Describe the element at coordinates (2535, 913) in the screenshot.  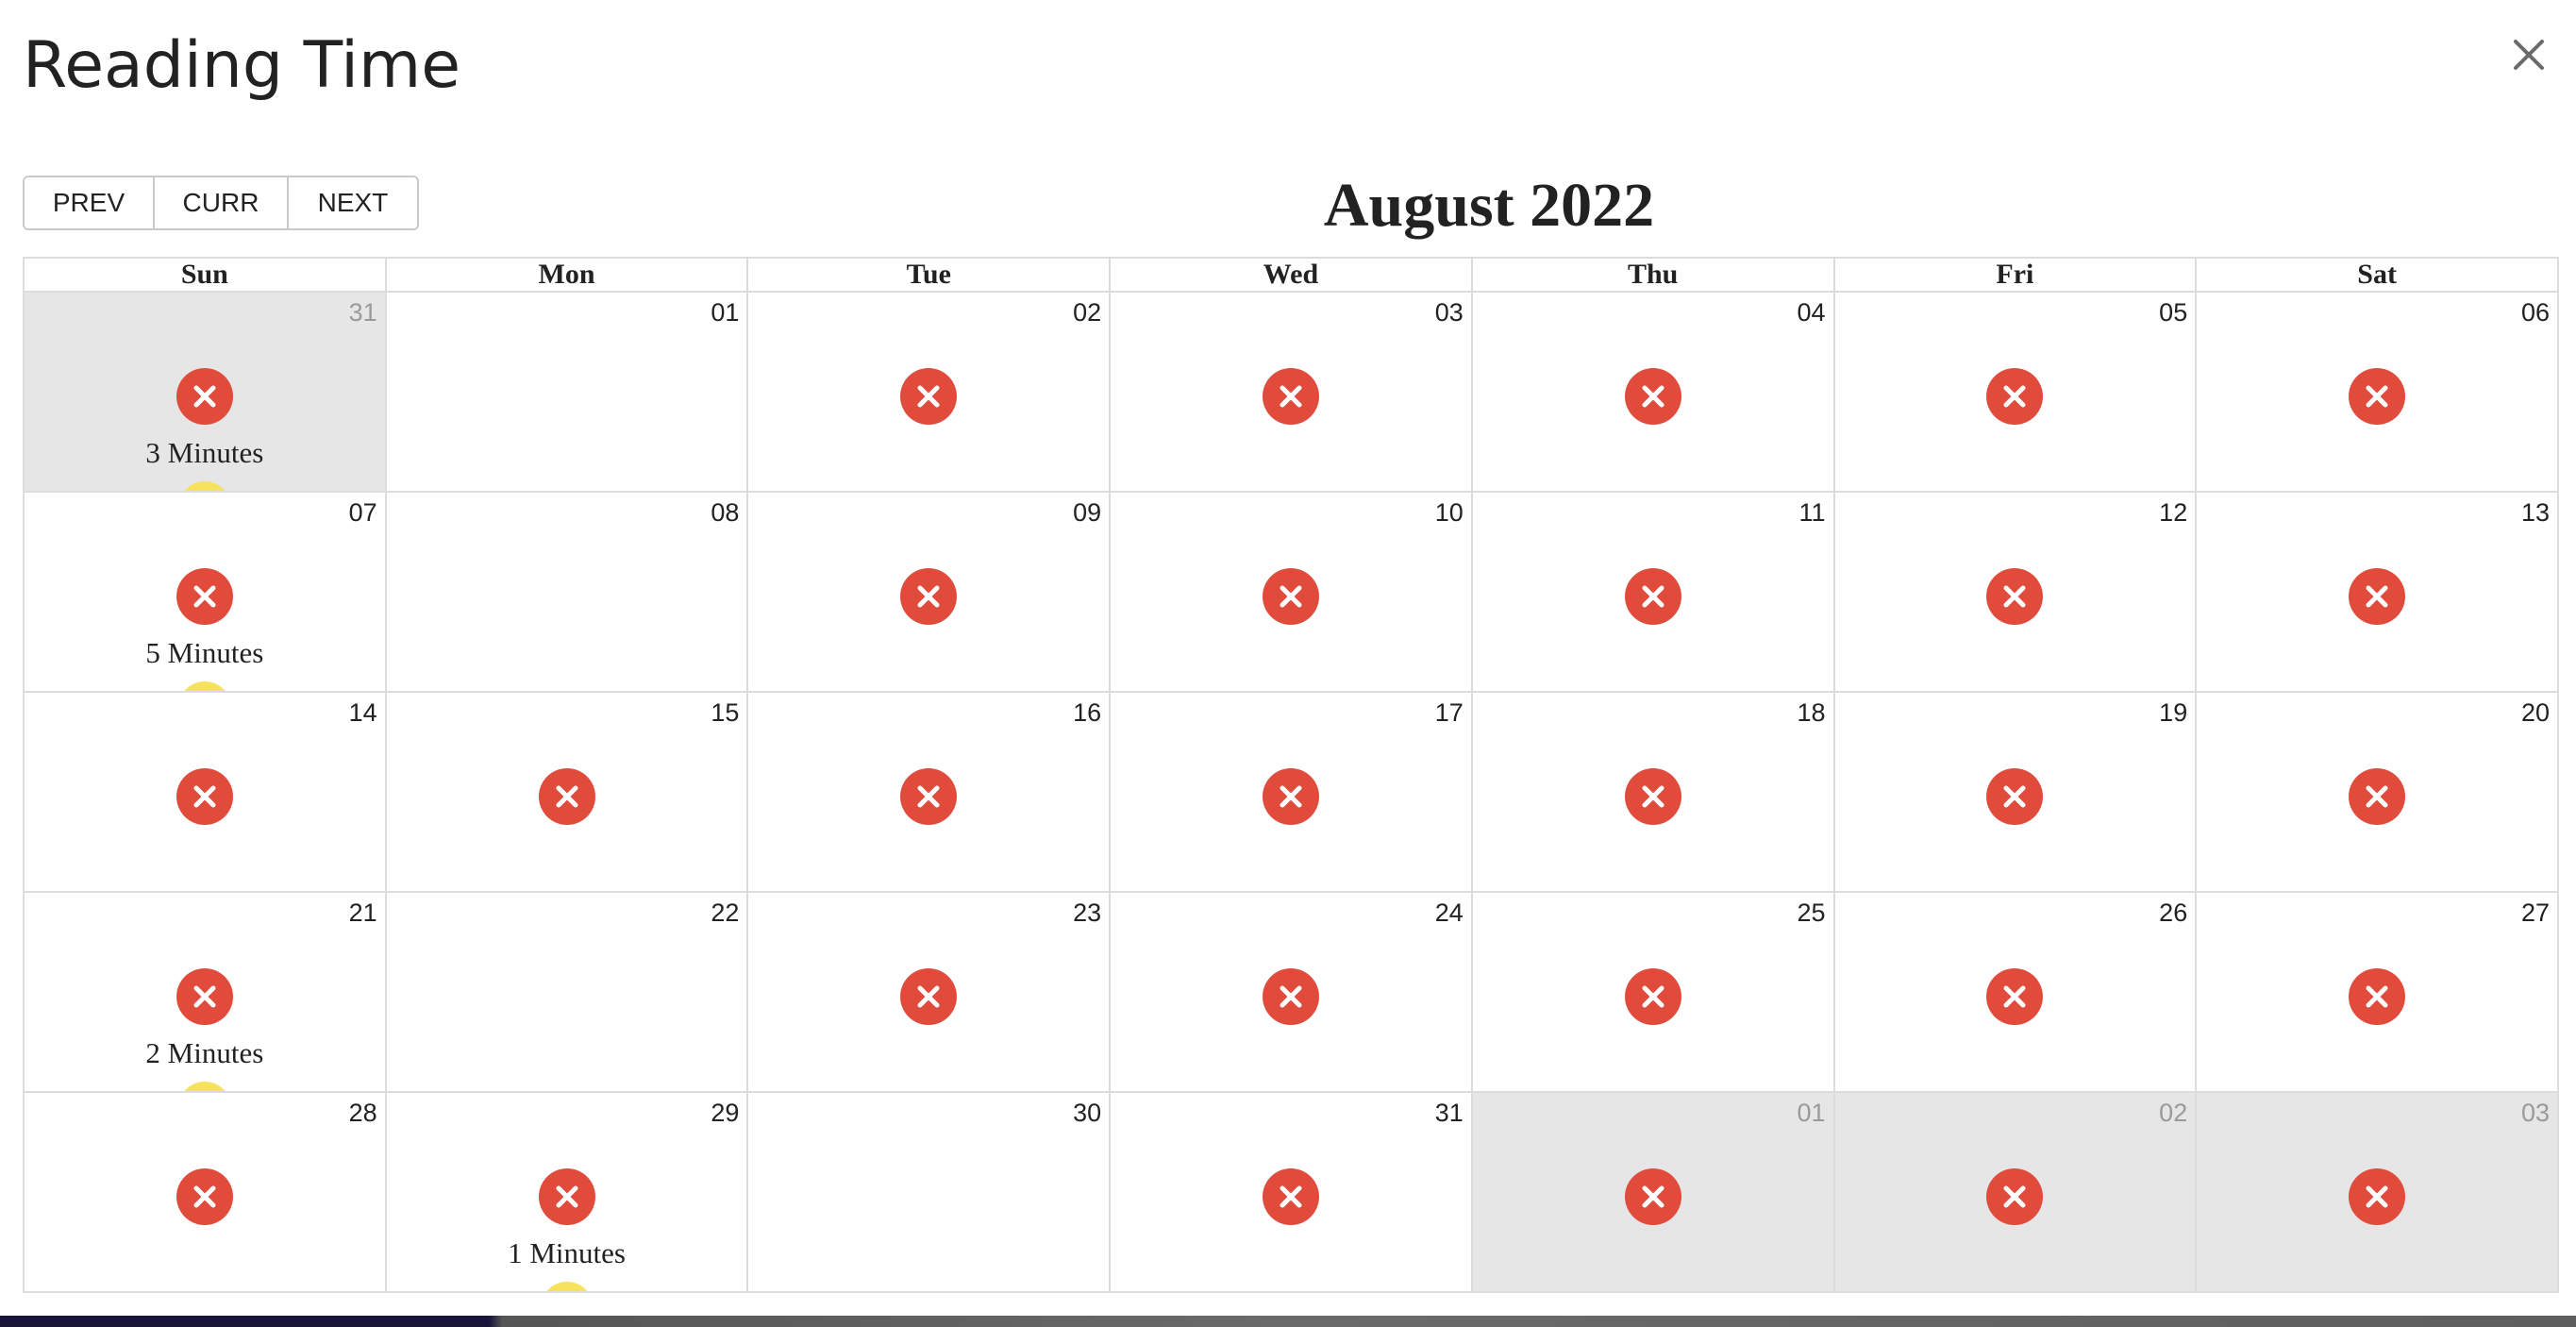
I see `day-number: 27` at that location.